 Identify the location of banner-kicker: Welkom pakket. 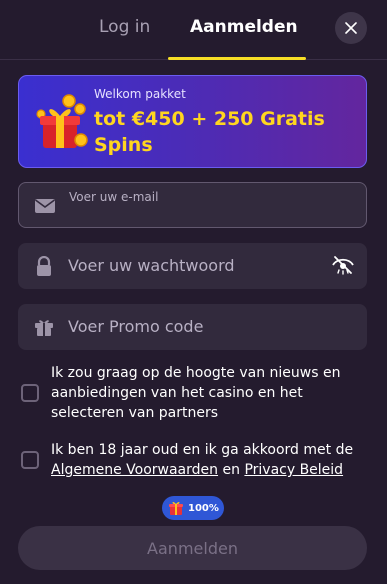
(140, 94).